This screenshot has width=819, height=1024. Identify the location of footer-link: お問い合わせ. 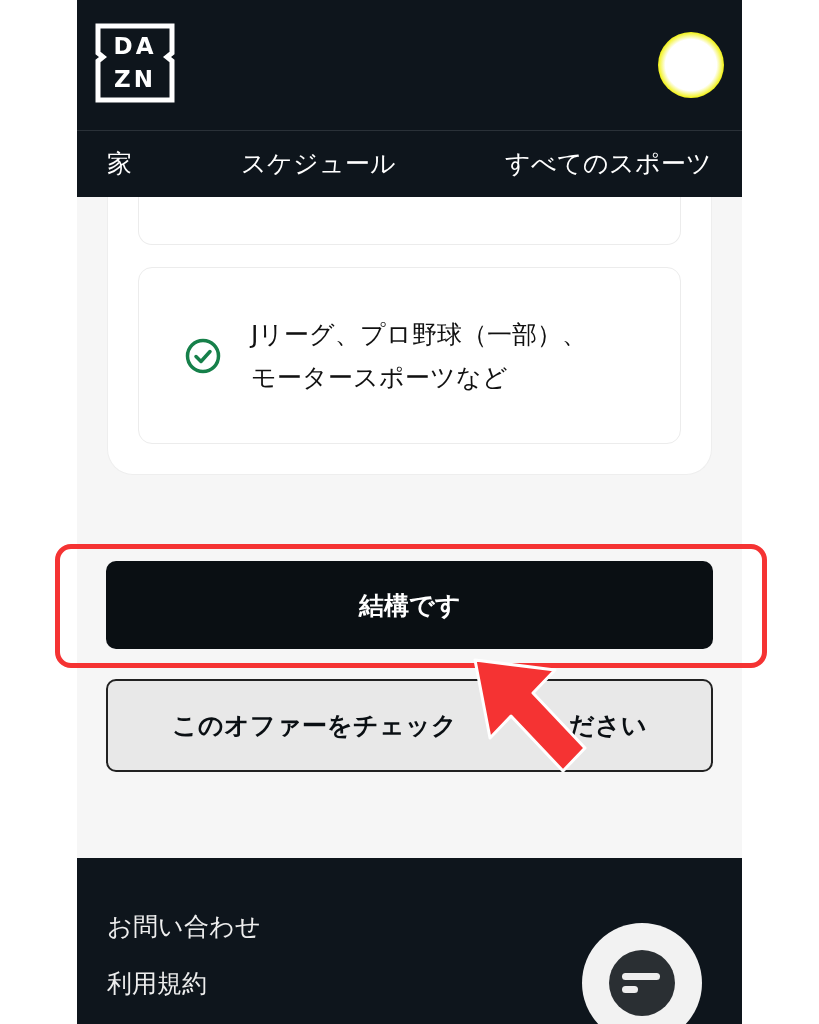
(184, 926).